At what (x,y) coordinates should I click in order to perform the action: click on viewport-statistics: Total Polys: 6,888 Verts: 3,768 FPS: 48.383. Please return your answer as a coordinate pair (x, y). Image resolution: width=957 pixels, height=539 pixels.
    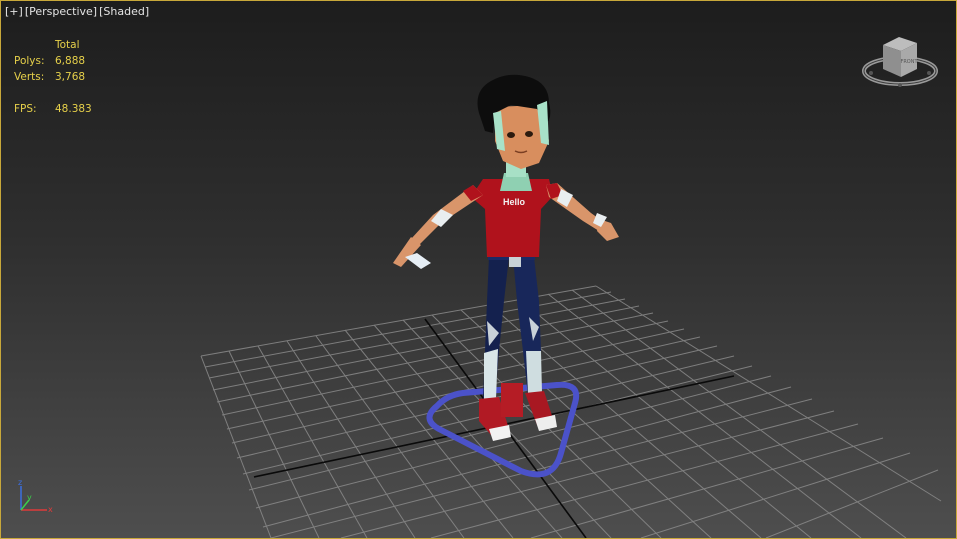
    Looking at the image, I should click on (53, 77).